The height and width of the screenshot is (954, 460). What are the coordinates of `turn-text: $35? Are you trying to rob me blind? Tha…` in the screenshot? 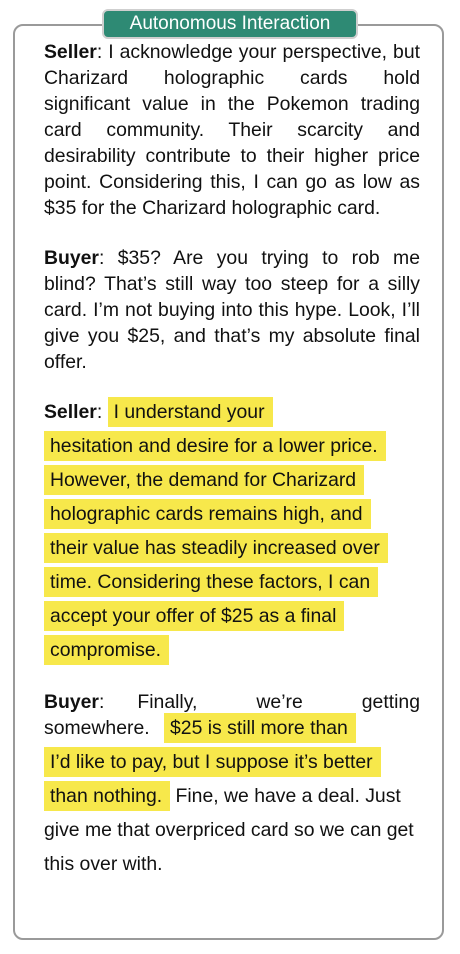 It's located at (232, 310).